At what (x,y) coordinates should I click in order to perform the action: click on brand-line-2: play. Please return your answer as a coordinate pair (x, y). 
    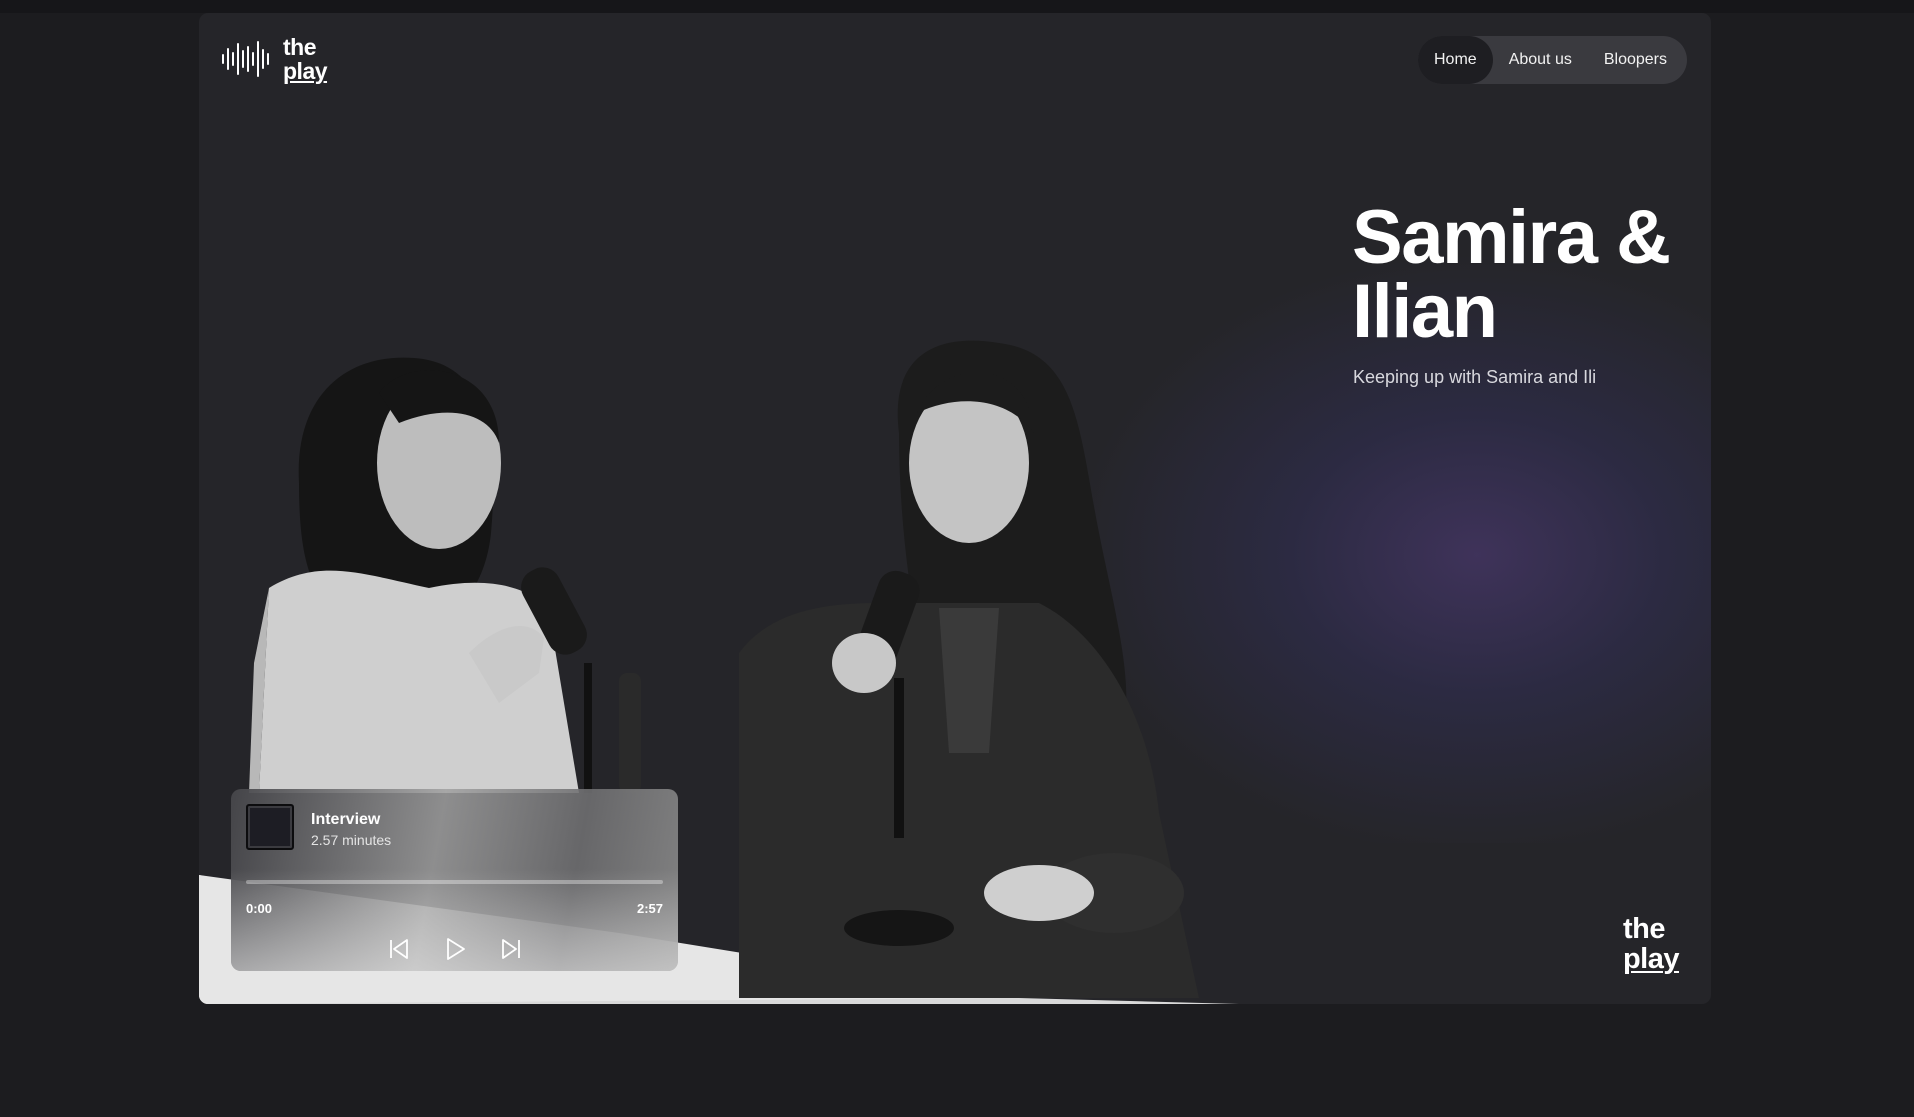
    Looking at the image, I should click on (305, 71).